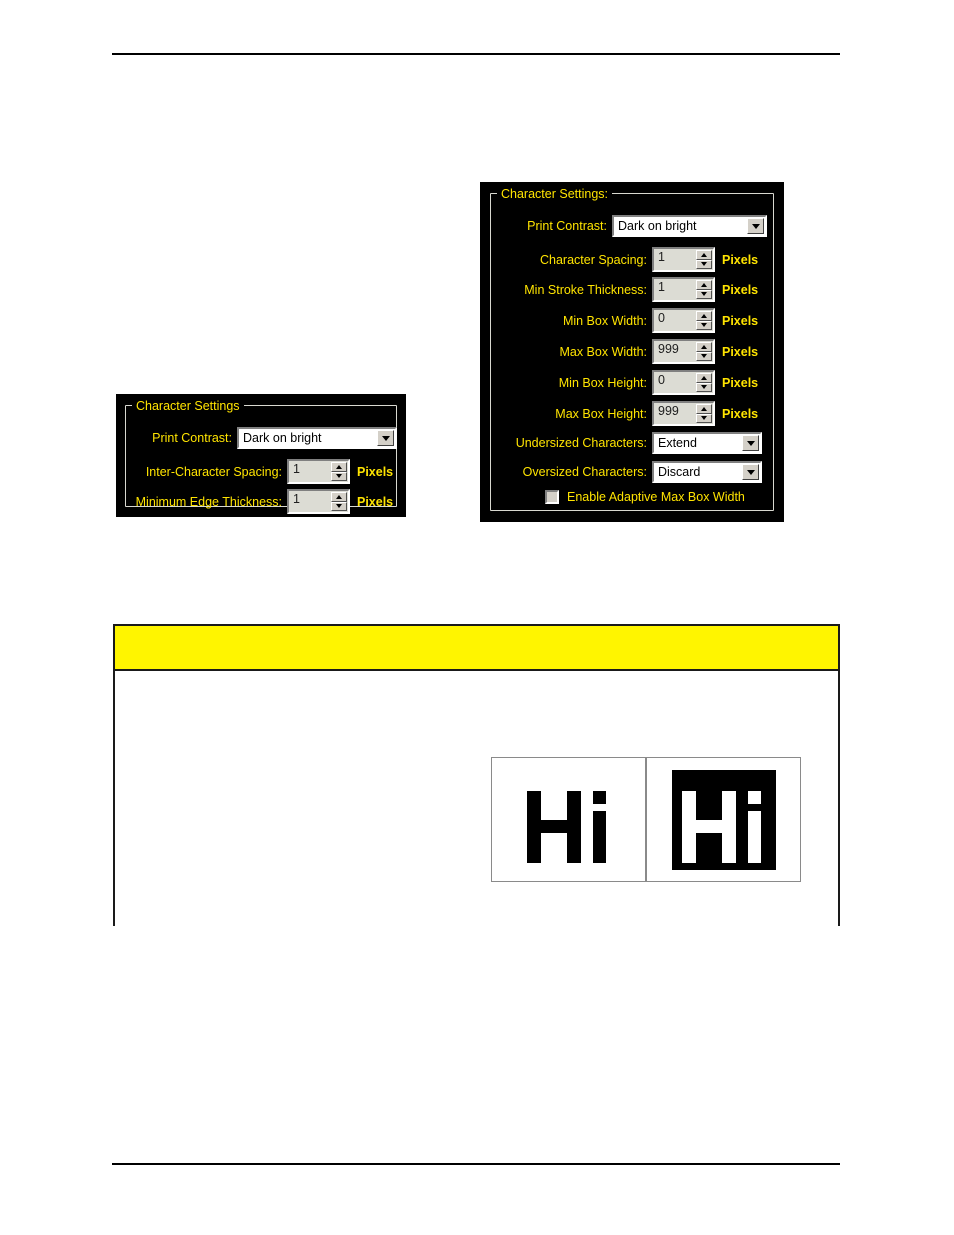 Image resolution: width=954 pixels, height=1235 pixels. What do you see at coordinates (740, 413) in the screenshot?
I see `unit-label-max-box-height: Pixels` at bounding box center [740, 413].